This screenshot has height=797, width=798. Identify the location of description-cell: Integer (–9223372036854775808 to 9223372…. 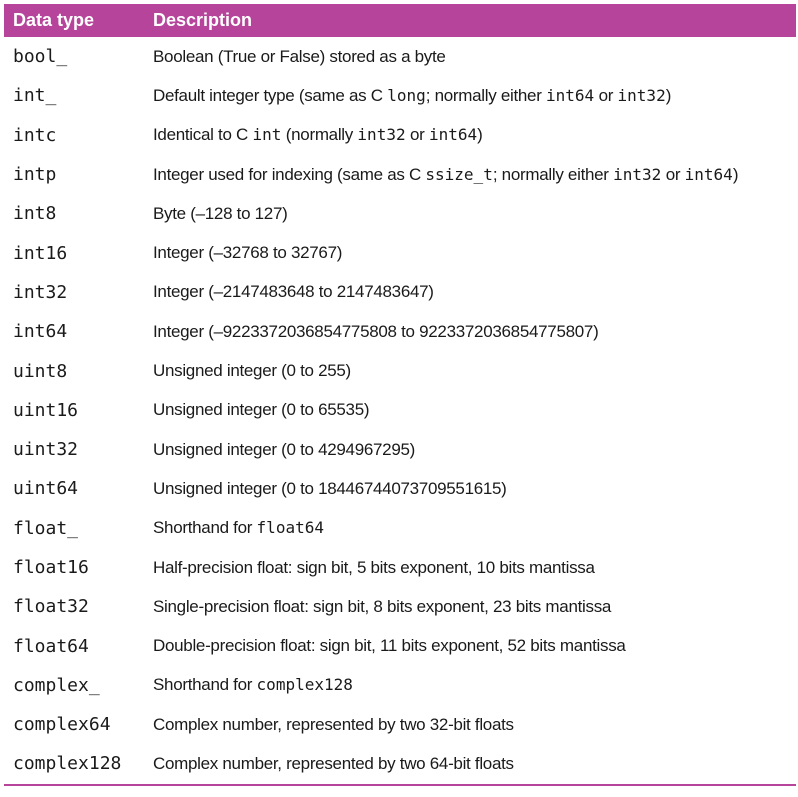
(470, 331).